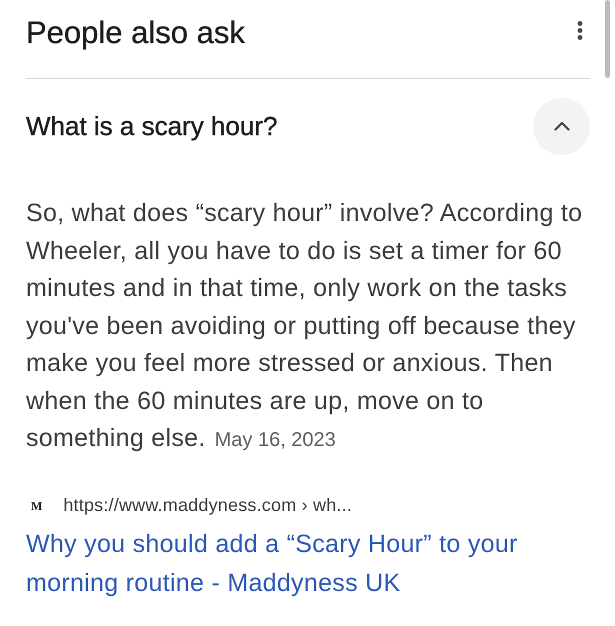 The height and width of the screenshot is (626, 615). What do you see at coordinates (580, 30) in the screenshot?
I see `more-options-icon` at bounding box center [580, 30].